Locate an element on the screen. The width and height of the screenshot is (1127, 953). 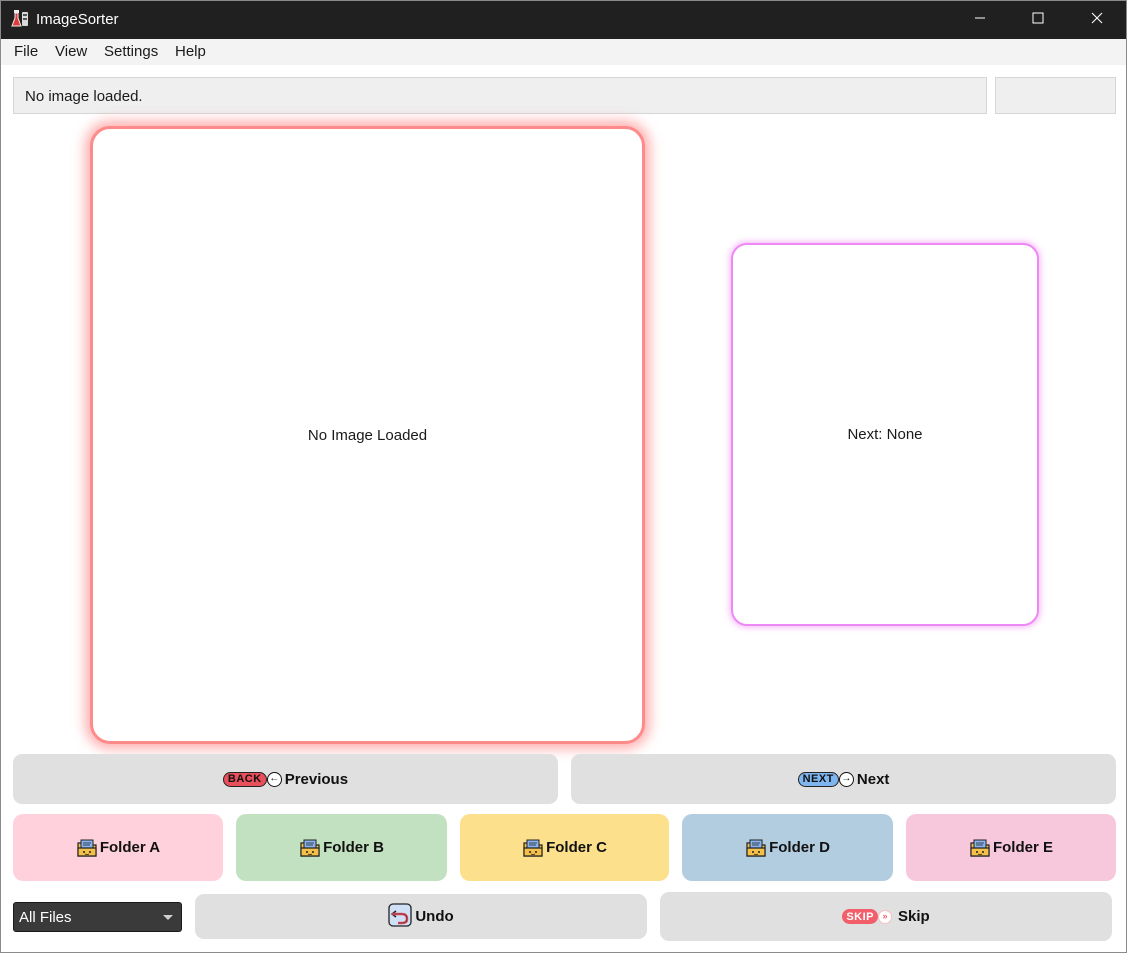
maximize-icon is located at coordinates (1038, 20).